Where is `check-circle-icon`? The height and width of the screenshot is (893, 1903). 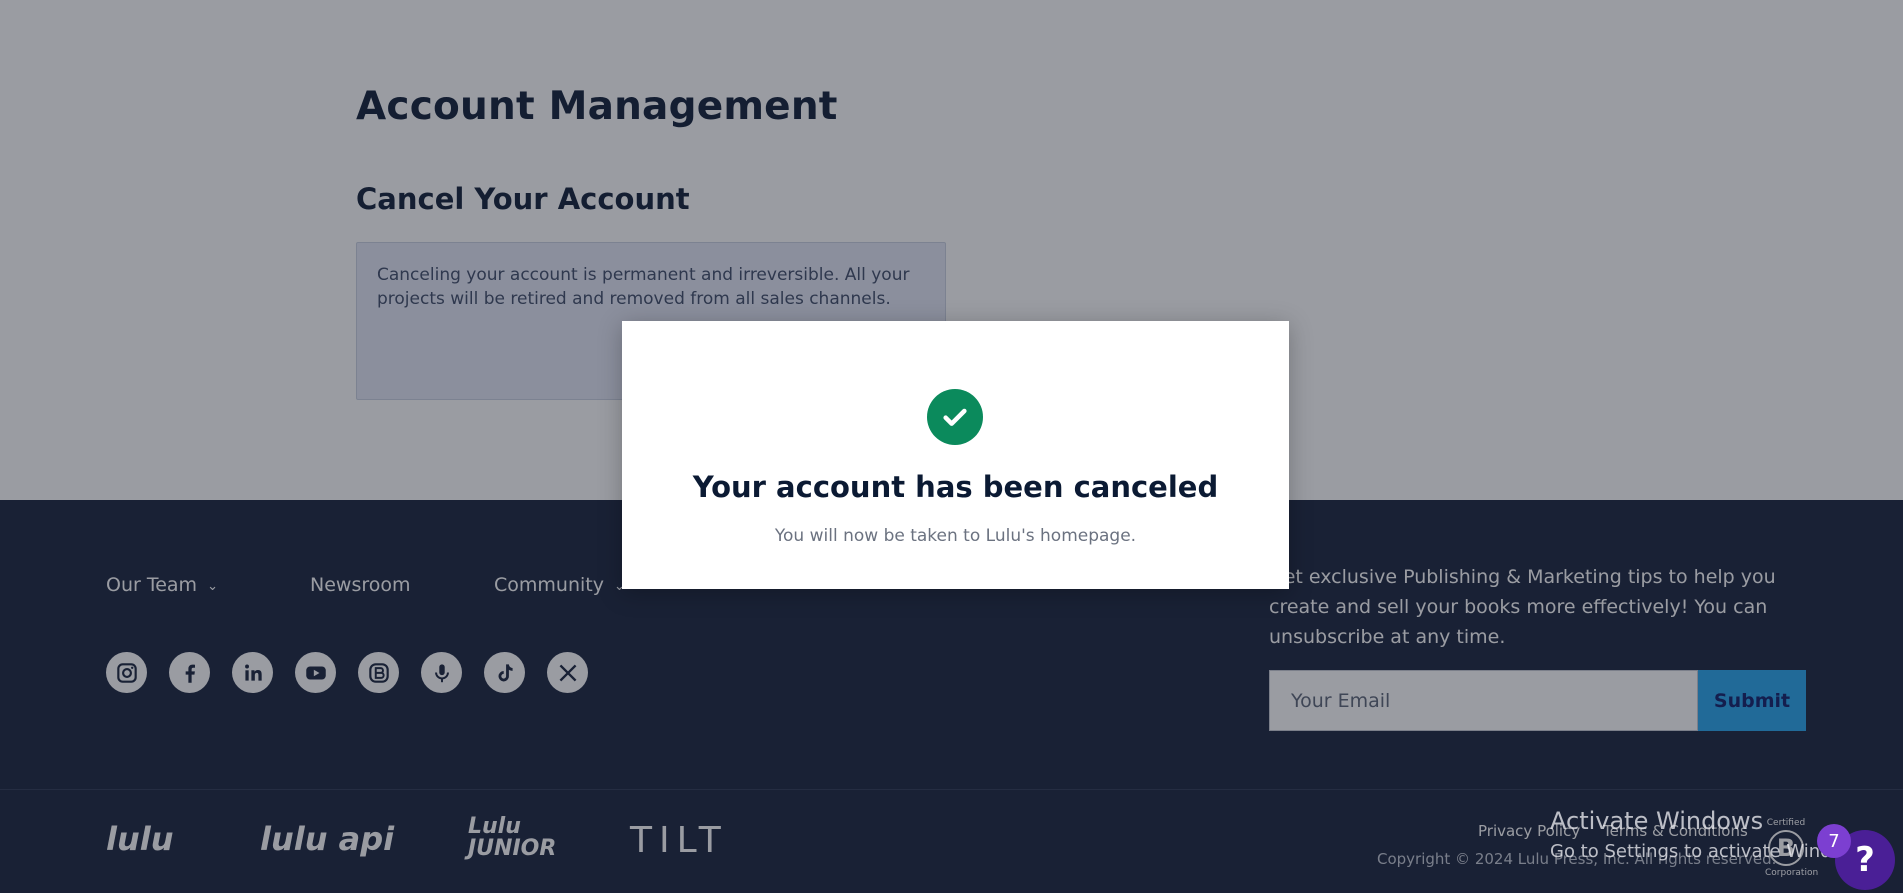 check-circle-icon is located at coordinates (955, 417).